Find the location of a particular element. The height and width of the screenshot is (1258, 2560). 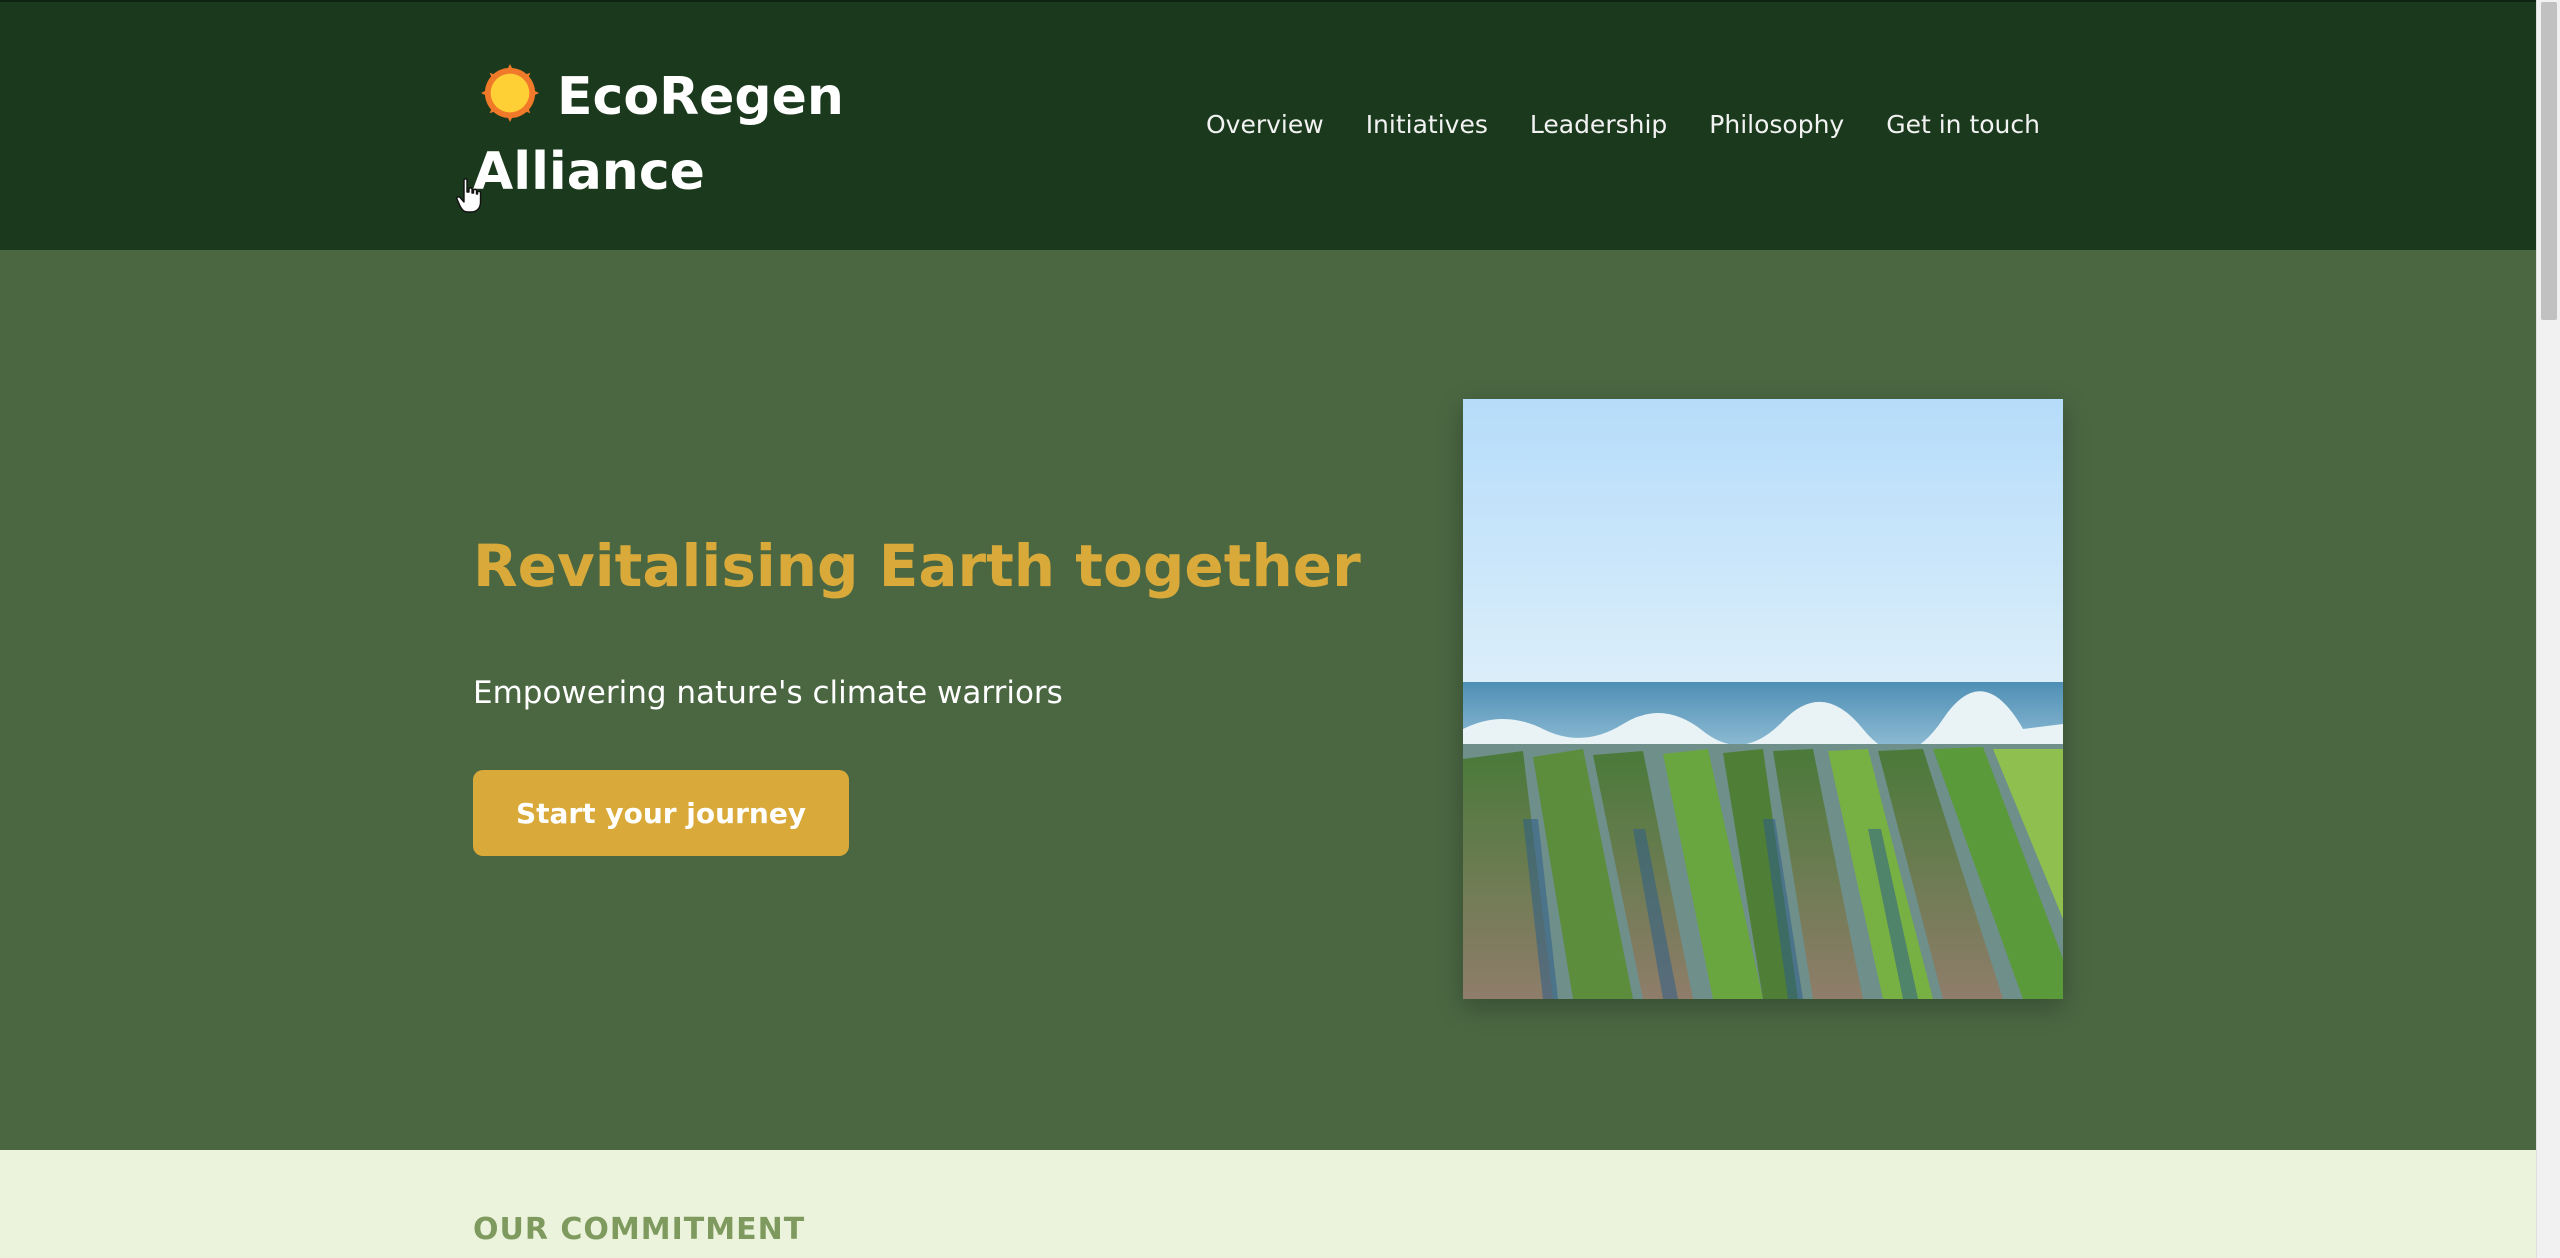

nav-philosophy: Philosophy is located at coordinates (1776, 124).